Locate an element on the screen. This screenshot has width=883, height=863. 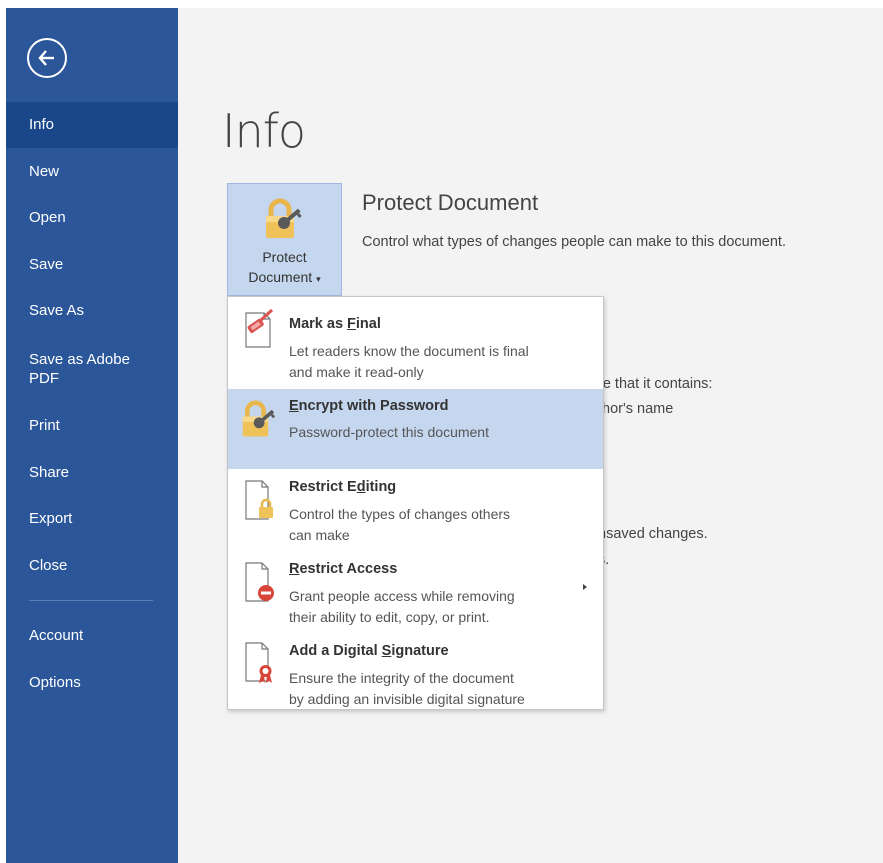
restrict-access-title: Restrict Access is located at coordinates (343, 569).